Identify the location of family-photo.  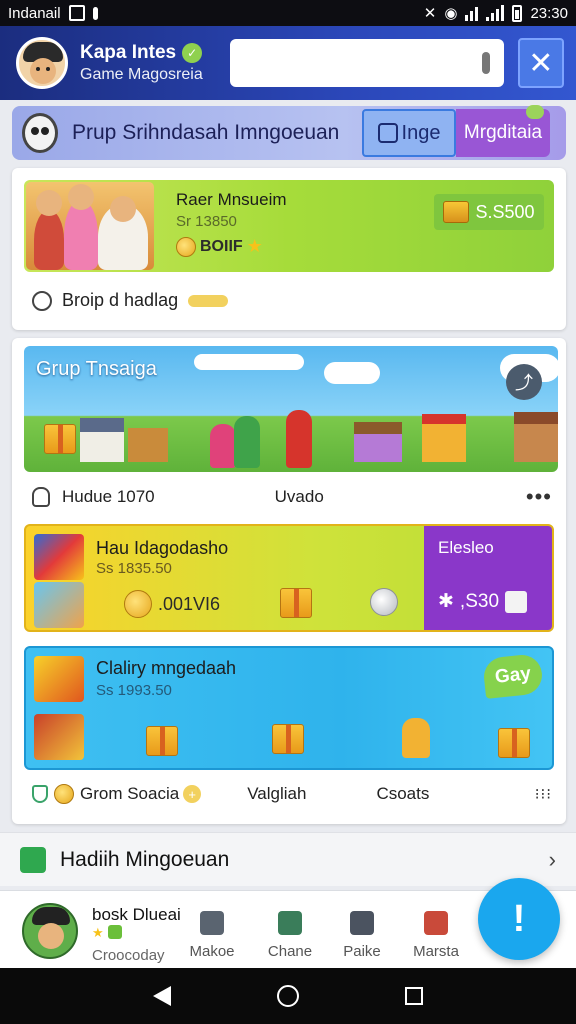
(90, 226).